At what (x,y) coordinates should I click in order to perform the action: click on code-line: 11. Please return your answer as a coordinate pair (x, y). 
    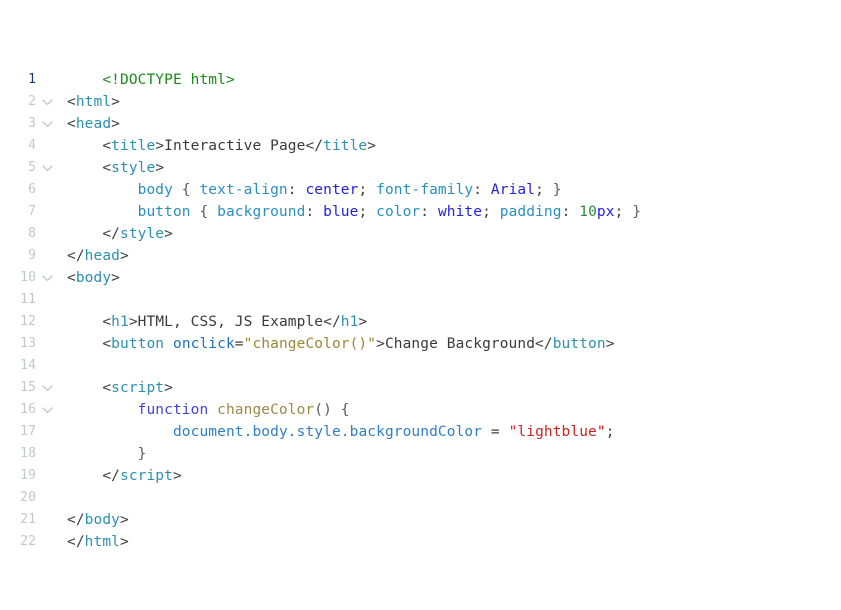
    Looking at the image, I should click on (420, 300).